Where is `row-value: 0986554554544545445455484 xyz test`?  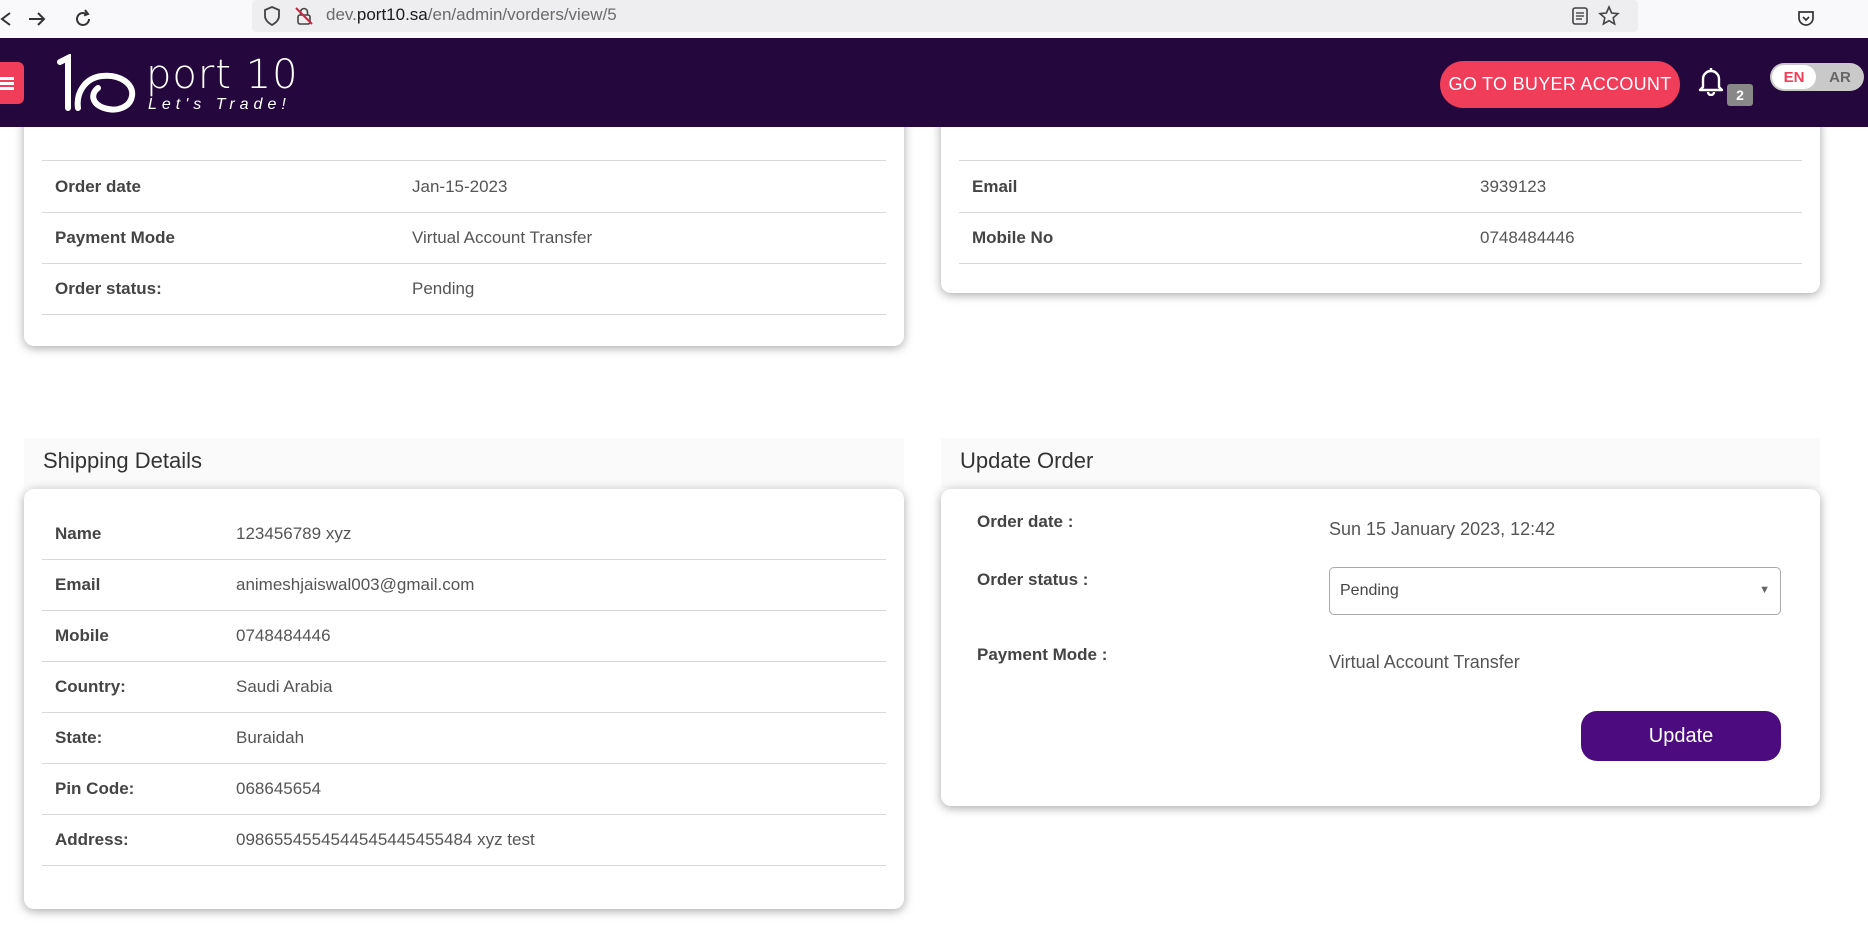
row-value: 0986554554544545445455484 xyz test is located at coordinates (385, 839).